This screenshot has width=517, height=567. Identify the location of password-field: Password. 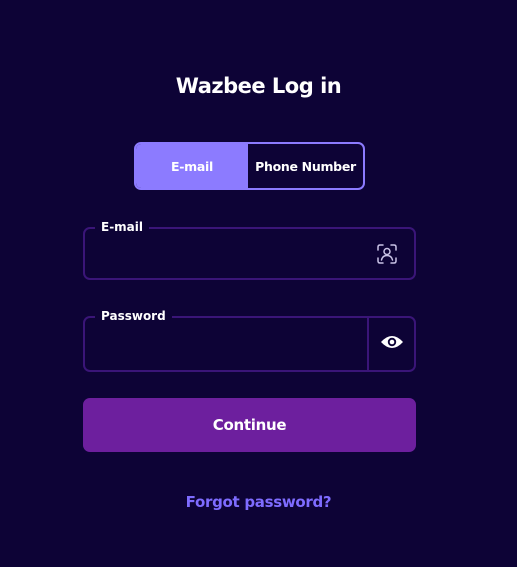
(249, 339).